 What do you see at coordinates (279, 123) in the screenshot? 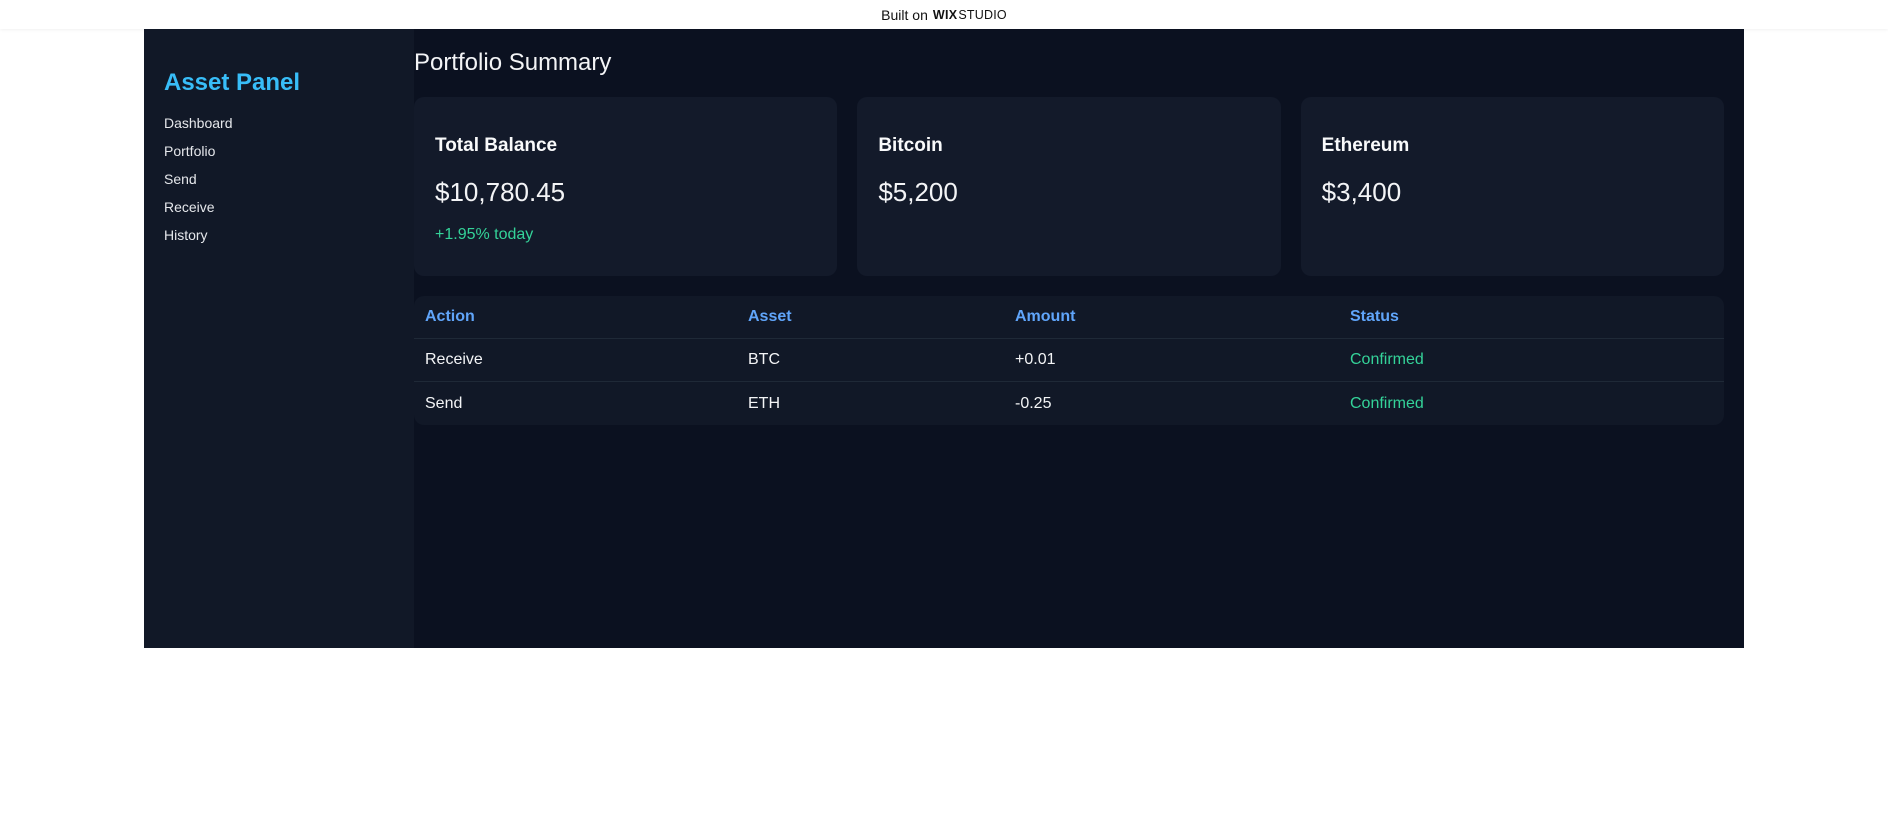
I see `sidebar-item-dashboard: Dashboard` at bounding box center [279, 123].